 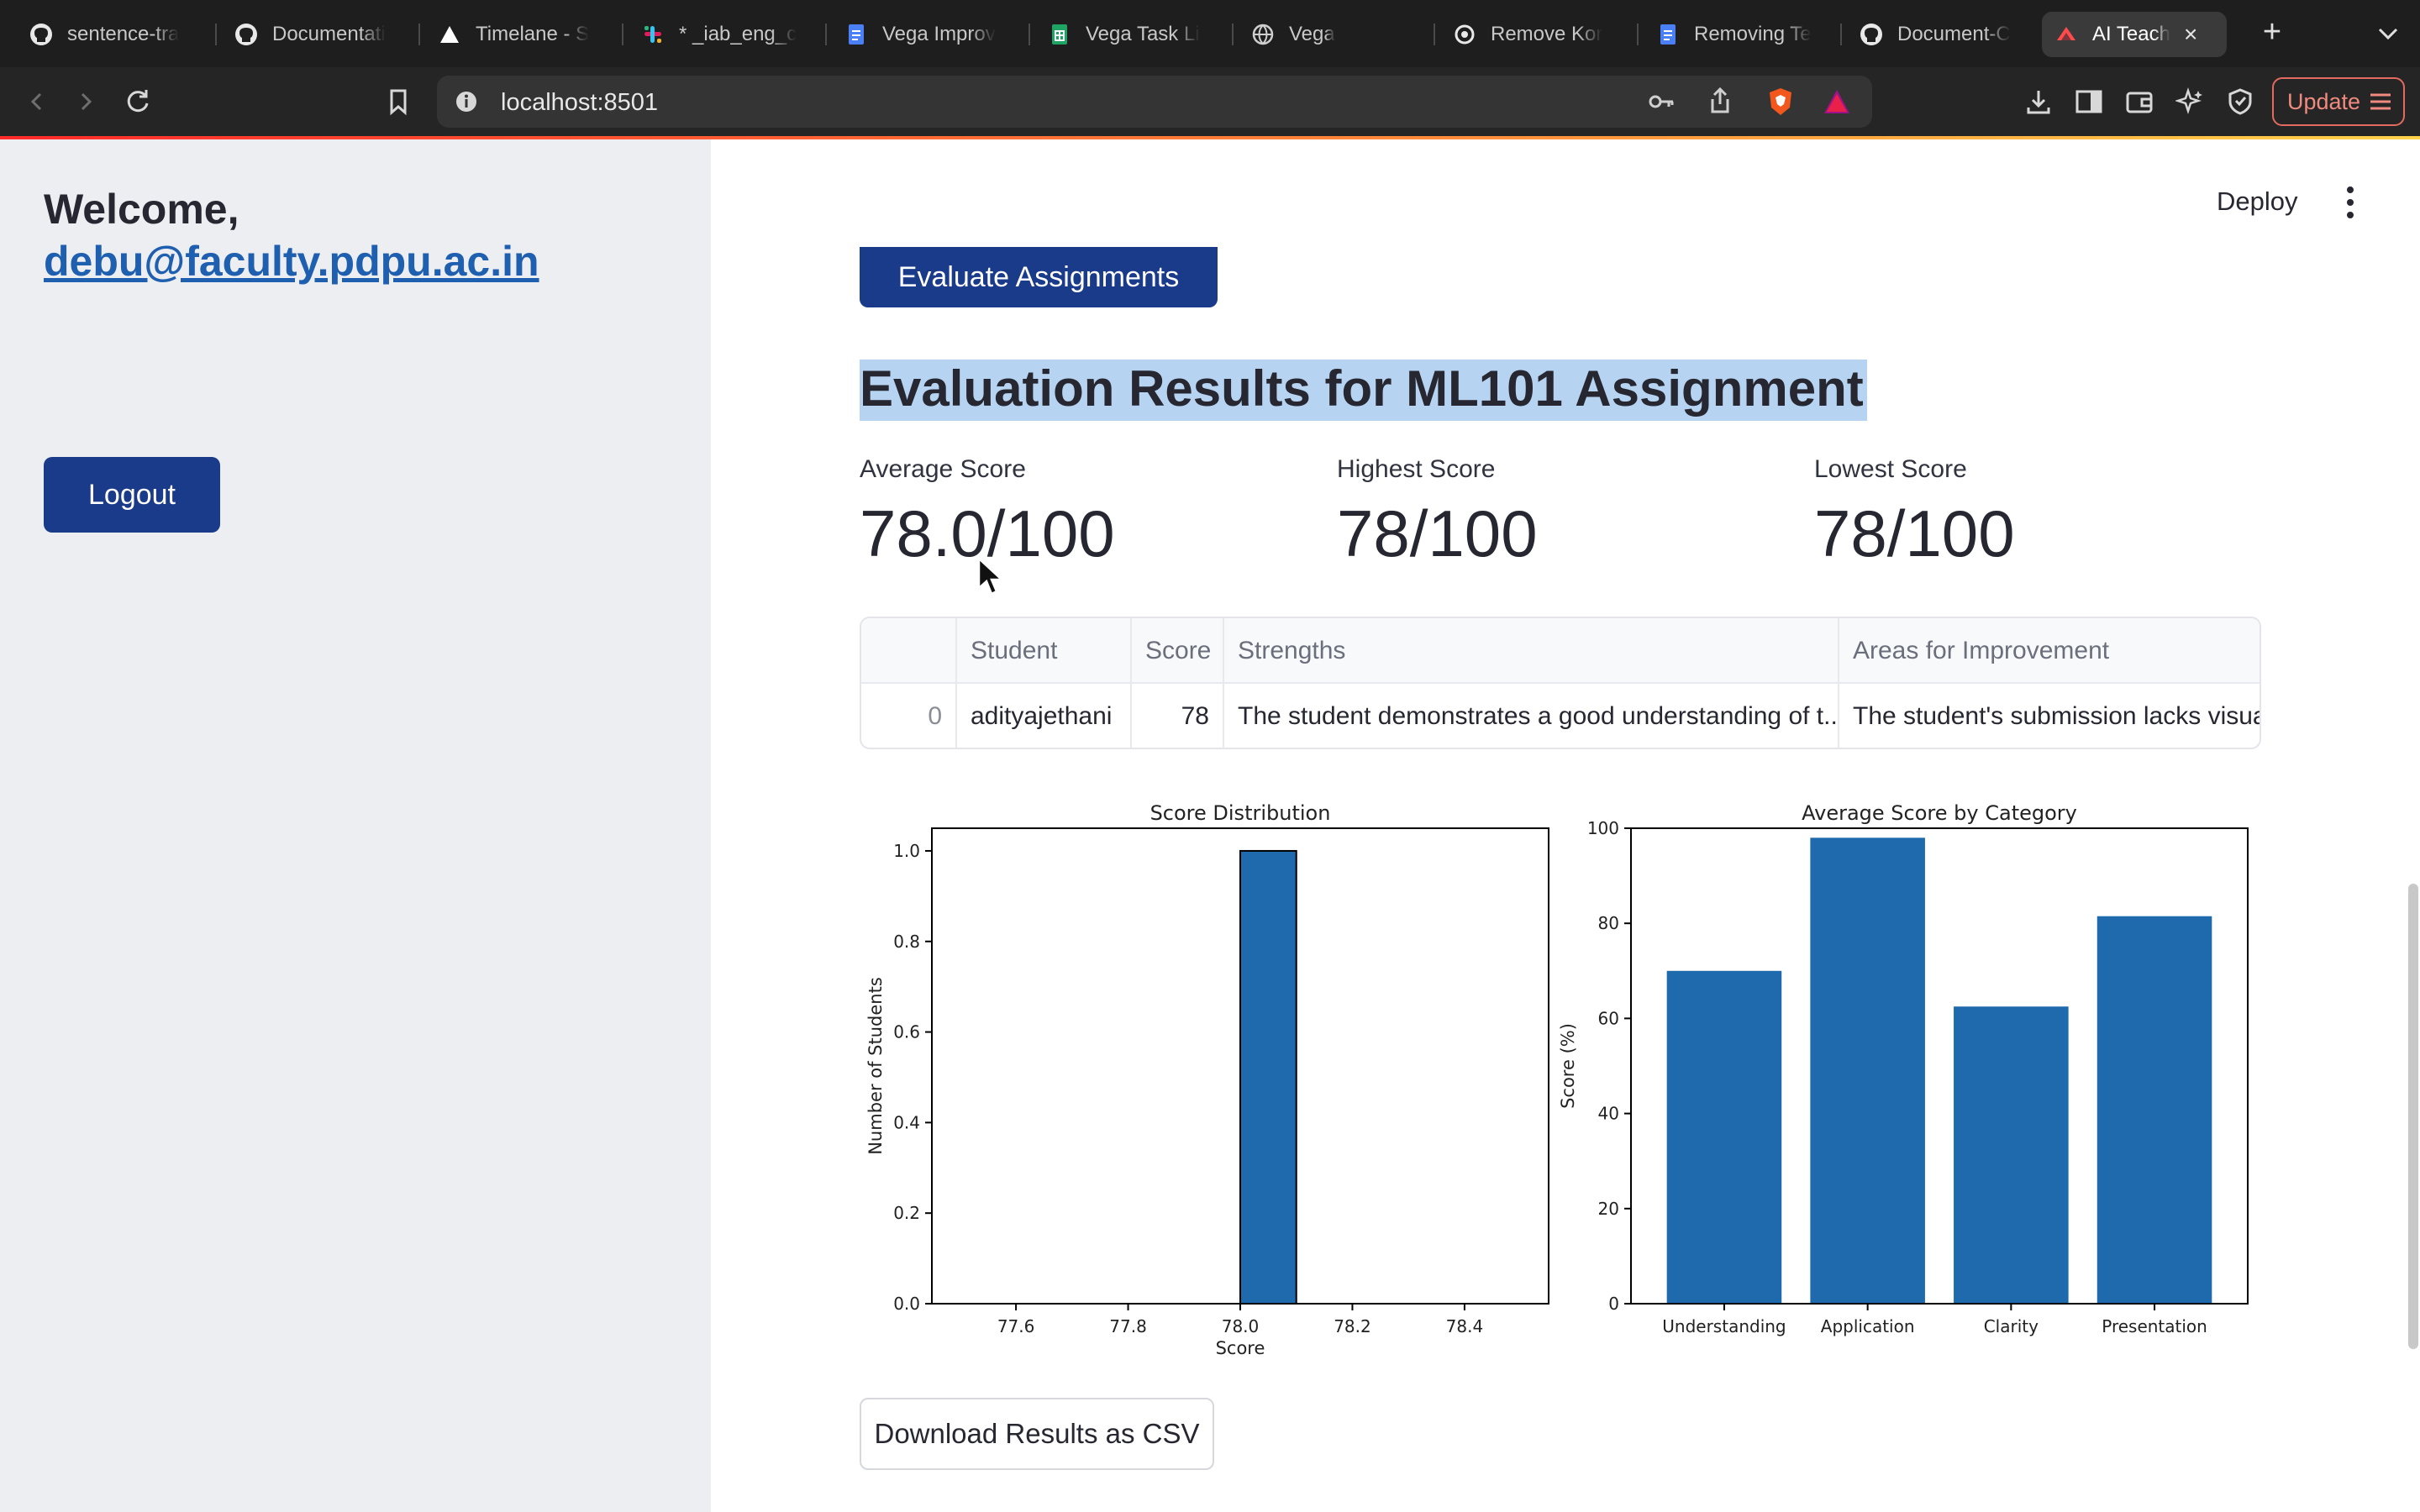 What do you see at coordinates (909, 716) in the screenshot?
I see `table-cell-index: 0` at bounding box center [909, 716].